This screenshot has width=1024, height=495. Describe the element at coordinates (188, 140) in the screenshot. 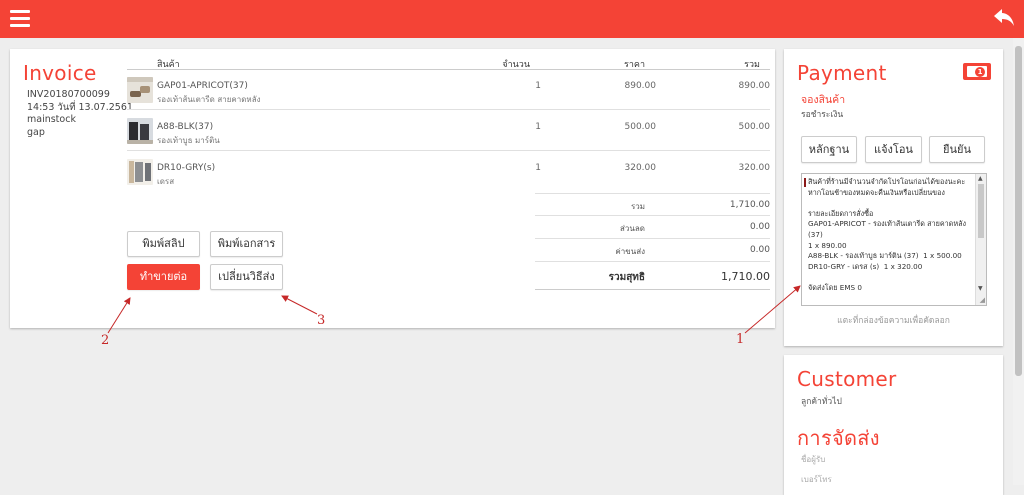

I see `product-description: รองเท้าบูธ มาร์ติน` at that location.